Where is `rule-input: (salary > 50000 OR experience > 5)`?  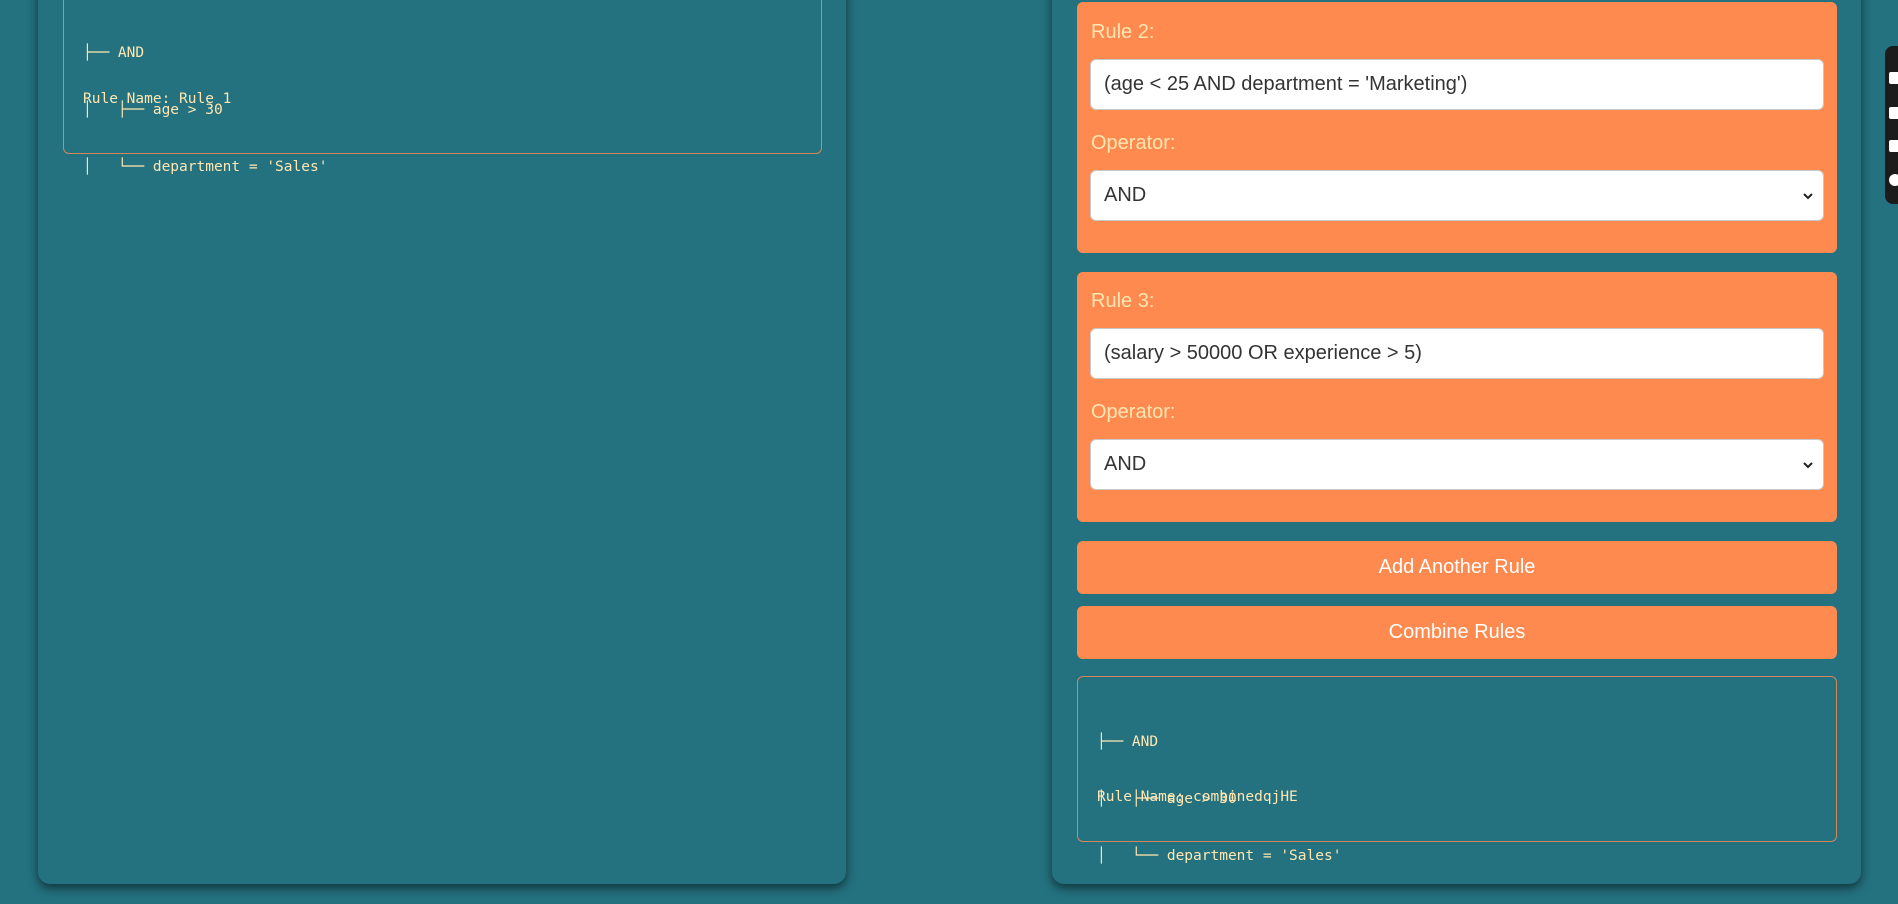
rule-input: (salary > 50000 OR experience > 5) is located at coordinates (1457, 353).